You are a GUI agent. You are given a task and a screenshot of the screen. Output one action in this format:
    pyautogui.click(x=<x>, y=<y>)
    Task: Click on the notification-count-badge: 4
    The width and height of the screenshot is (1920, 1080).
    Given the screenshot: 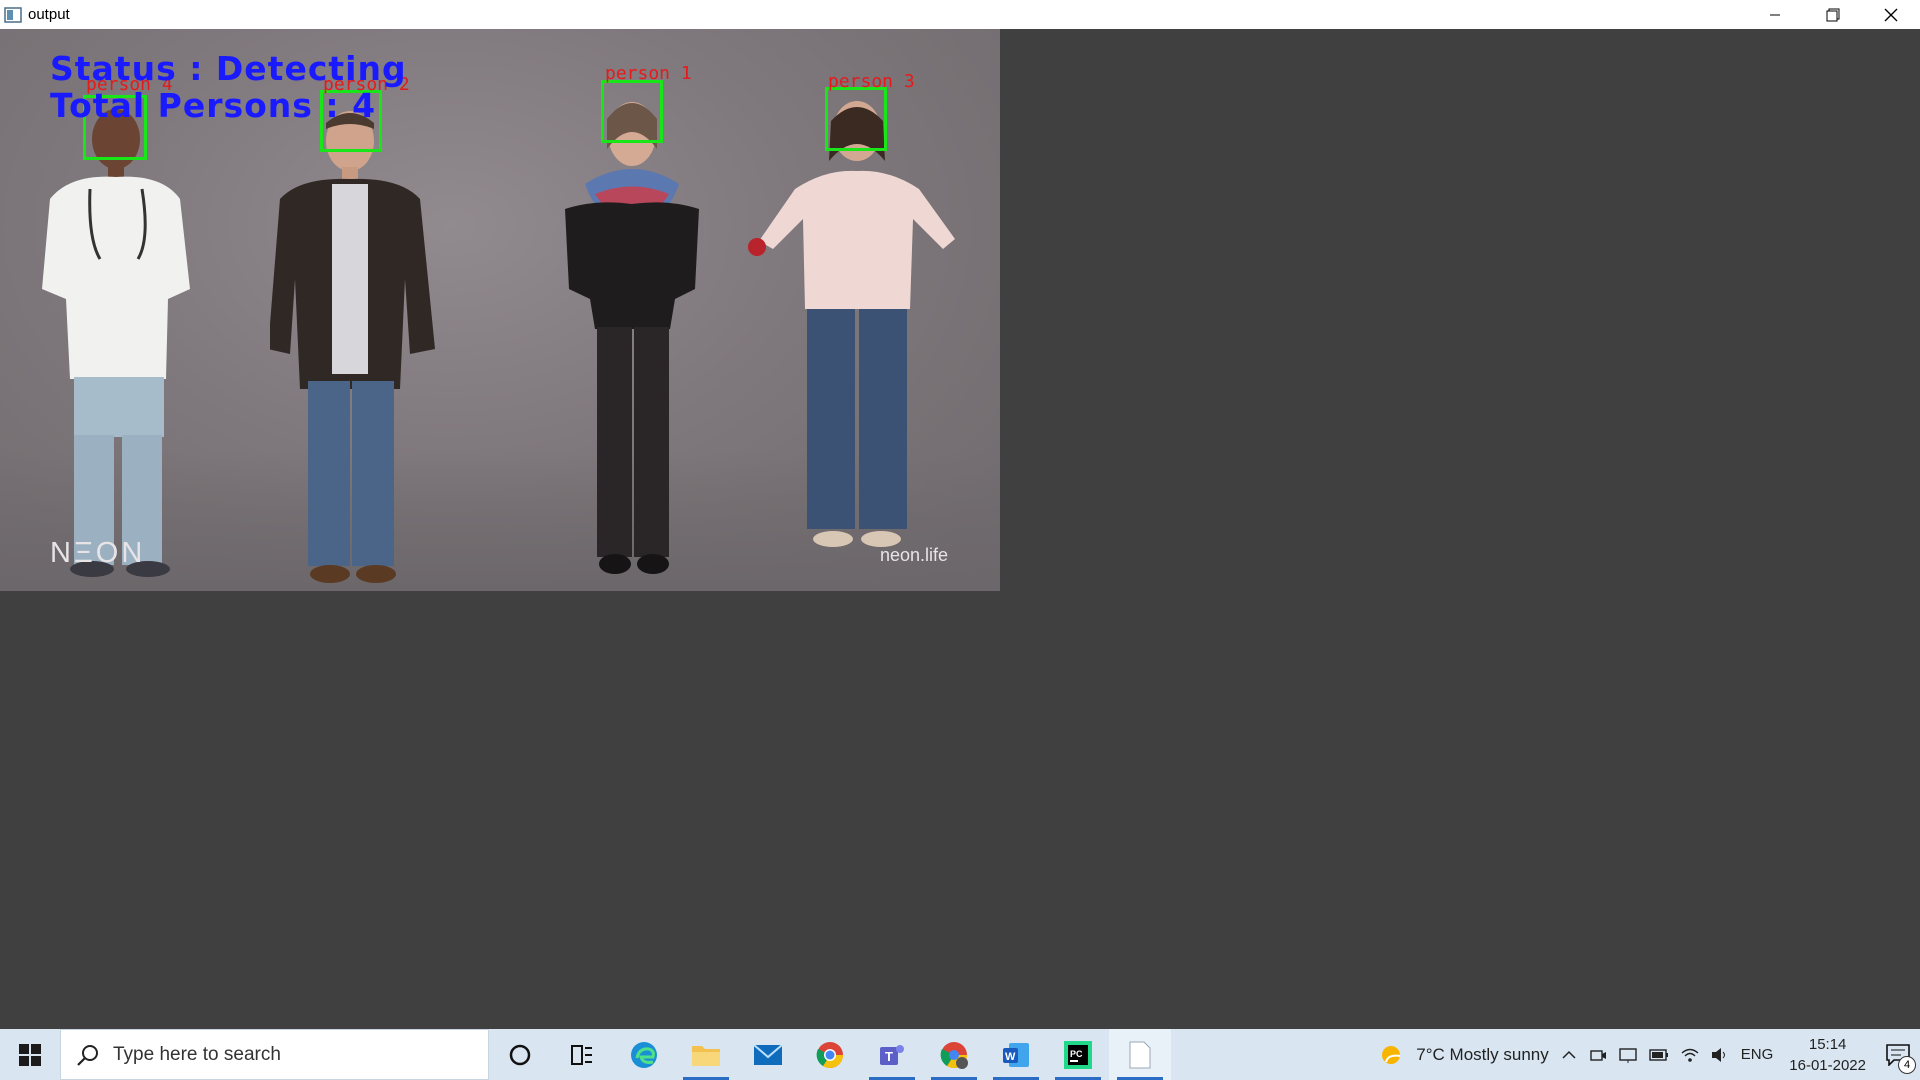 What is the action you would take?
    pyautogui.click(x=1907, y=1065)
    